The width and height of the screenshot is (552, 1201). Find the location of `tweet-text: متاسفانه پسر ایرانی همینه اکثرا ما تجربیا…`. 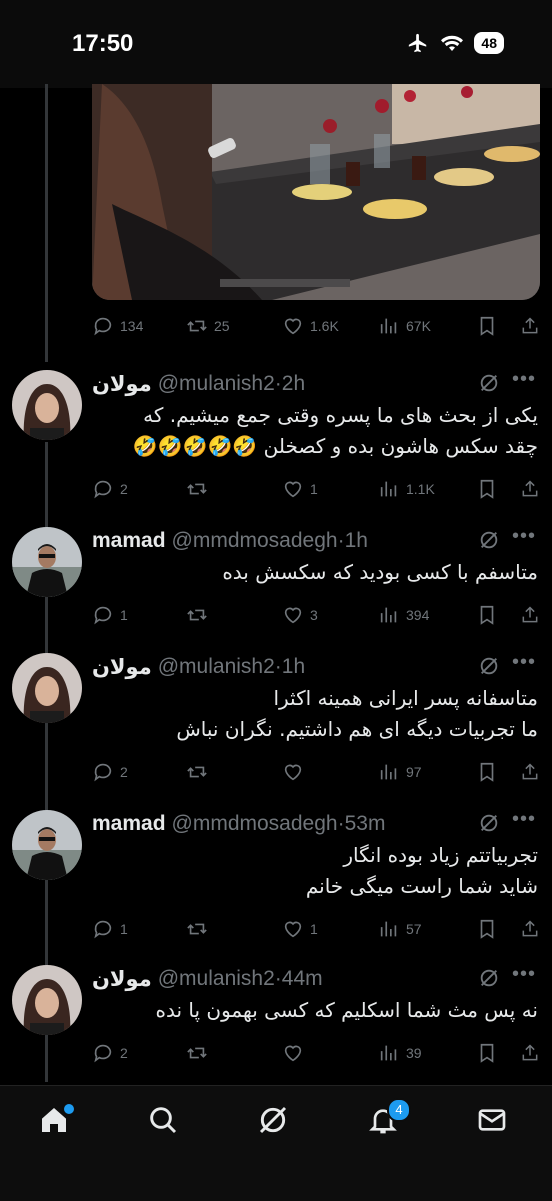

tweet-text: متاسفانه پسر ایرانی همینه اکثرا ما تجربیا… is located at coordinates (315, 714).